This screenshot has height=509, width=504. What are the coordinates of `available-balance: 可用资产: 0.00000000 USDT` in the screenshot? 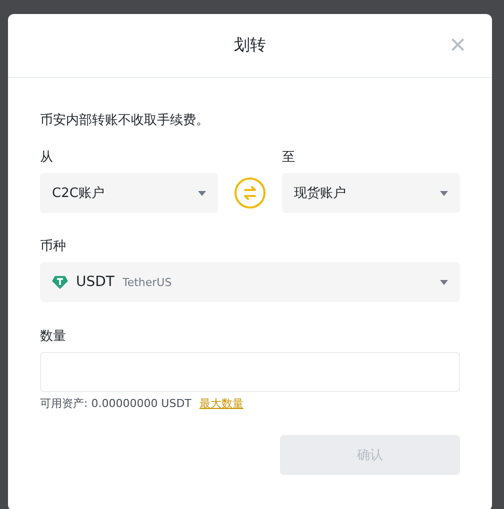 It's located at (116, 403).